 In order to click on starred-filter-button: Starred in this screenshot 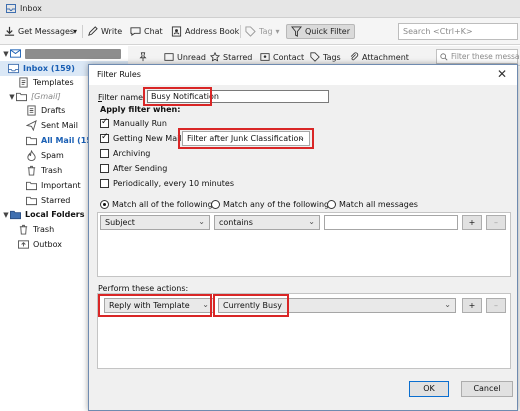, I will do `click(231, 57)`.